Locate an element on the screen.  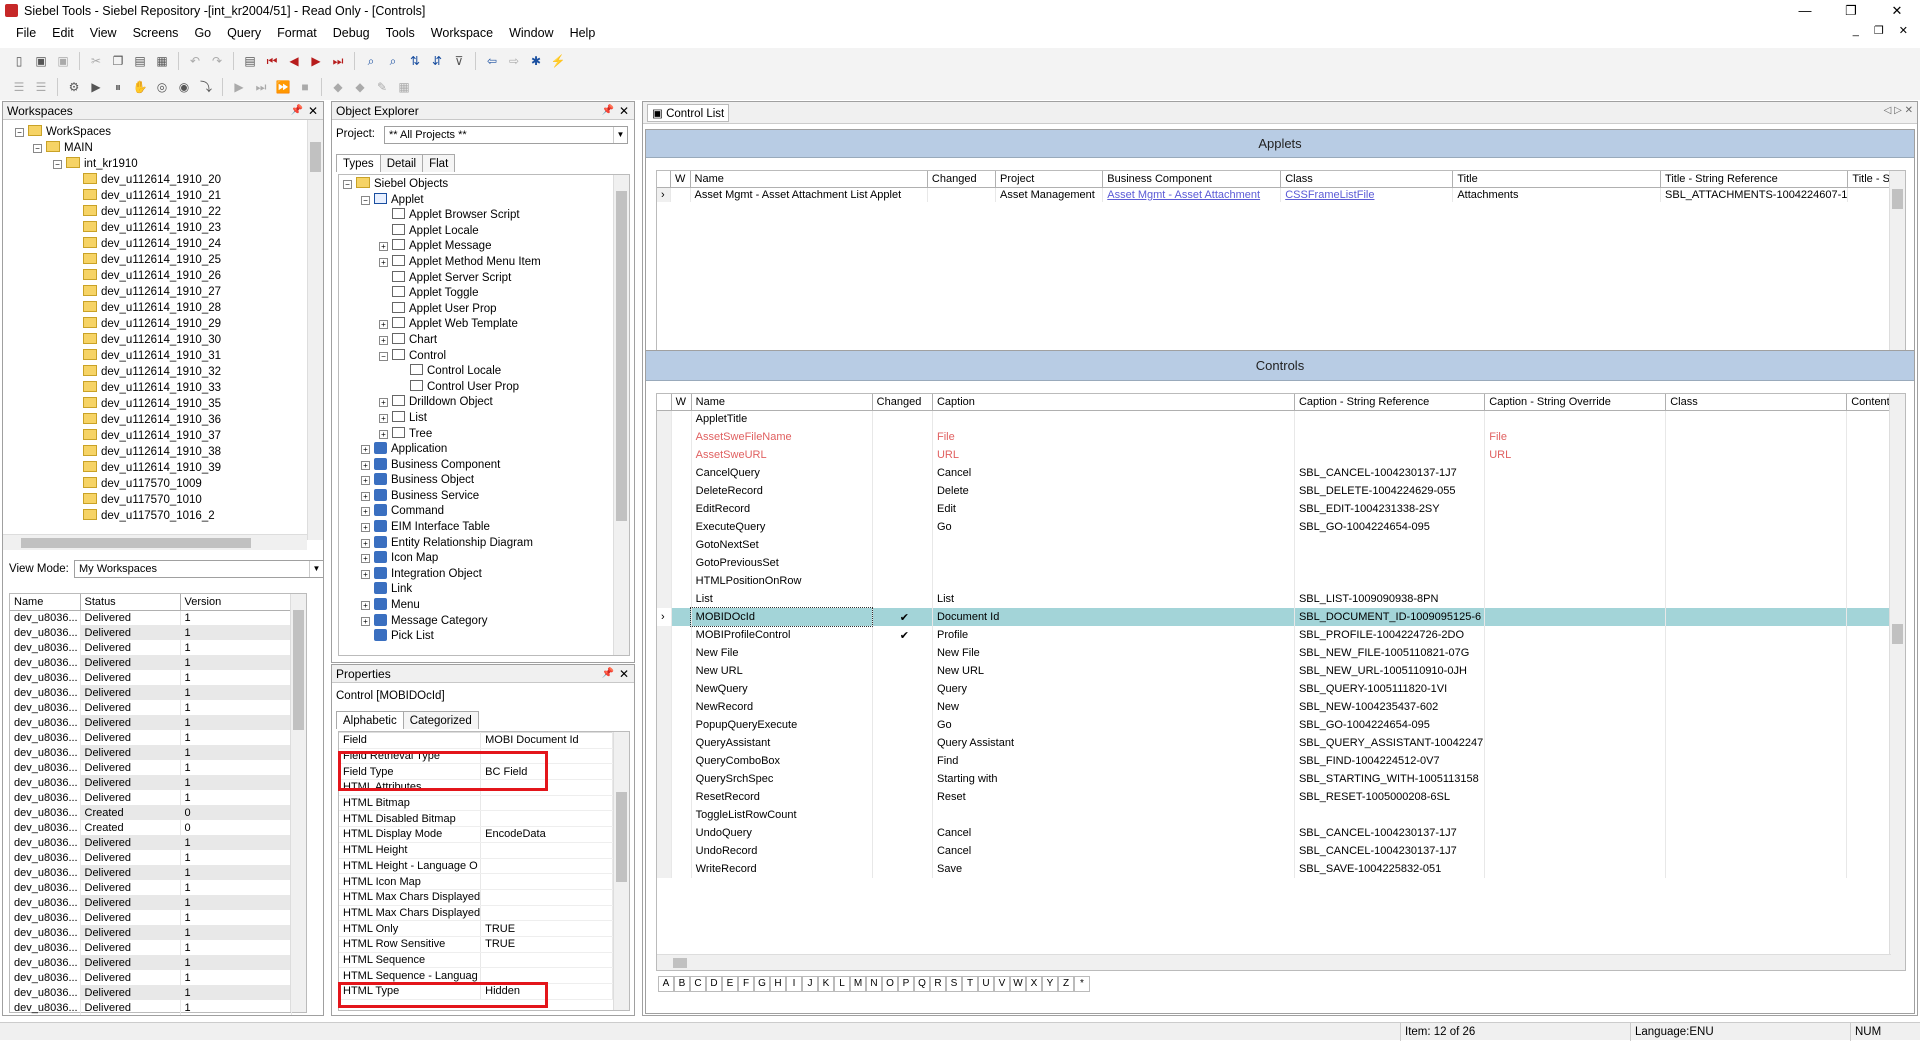
query-icon: ⌕ is located at coordinates (393, 61).